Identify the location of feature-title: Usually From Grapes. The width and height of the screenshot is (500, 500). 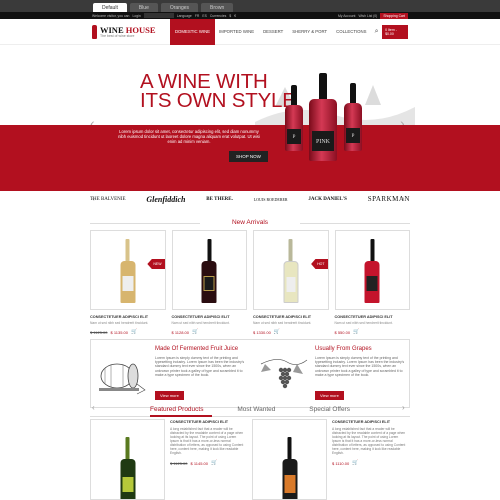
(343, 349).